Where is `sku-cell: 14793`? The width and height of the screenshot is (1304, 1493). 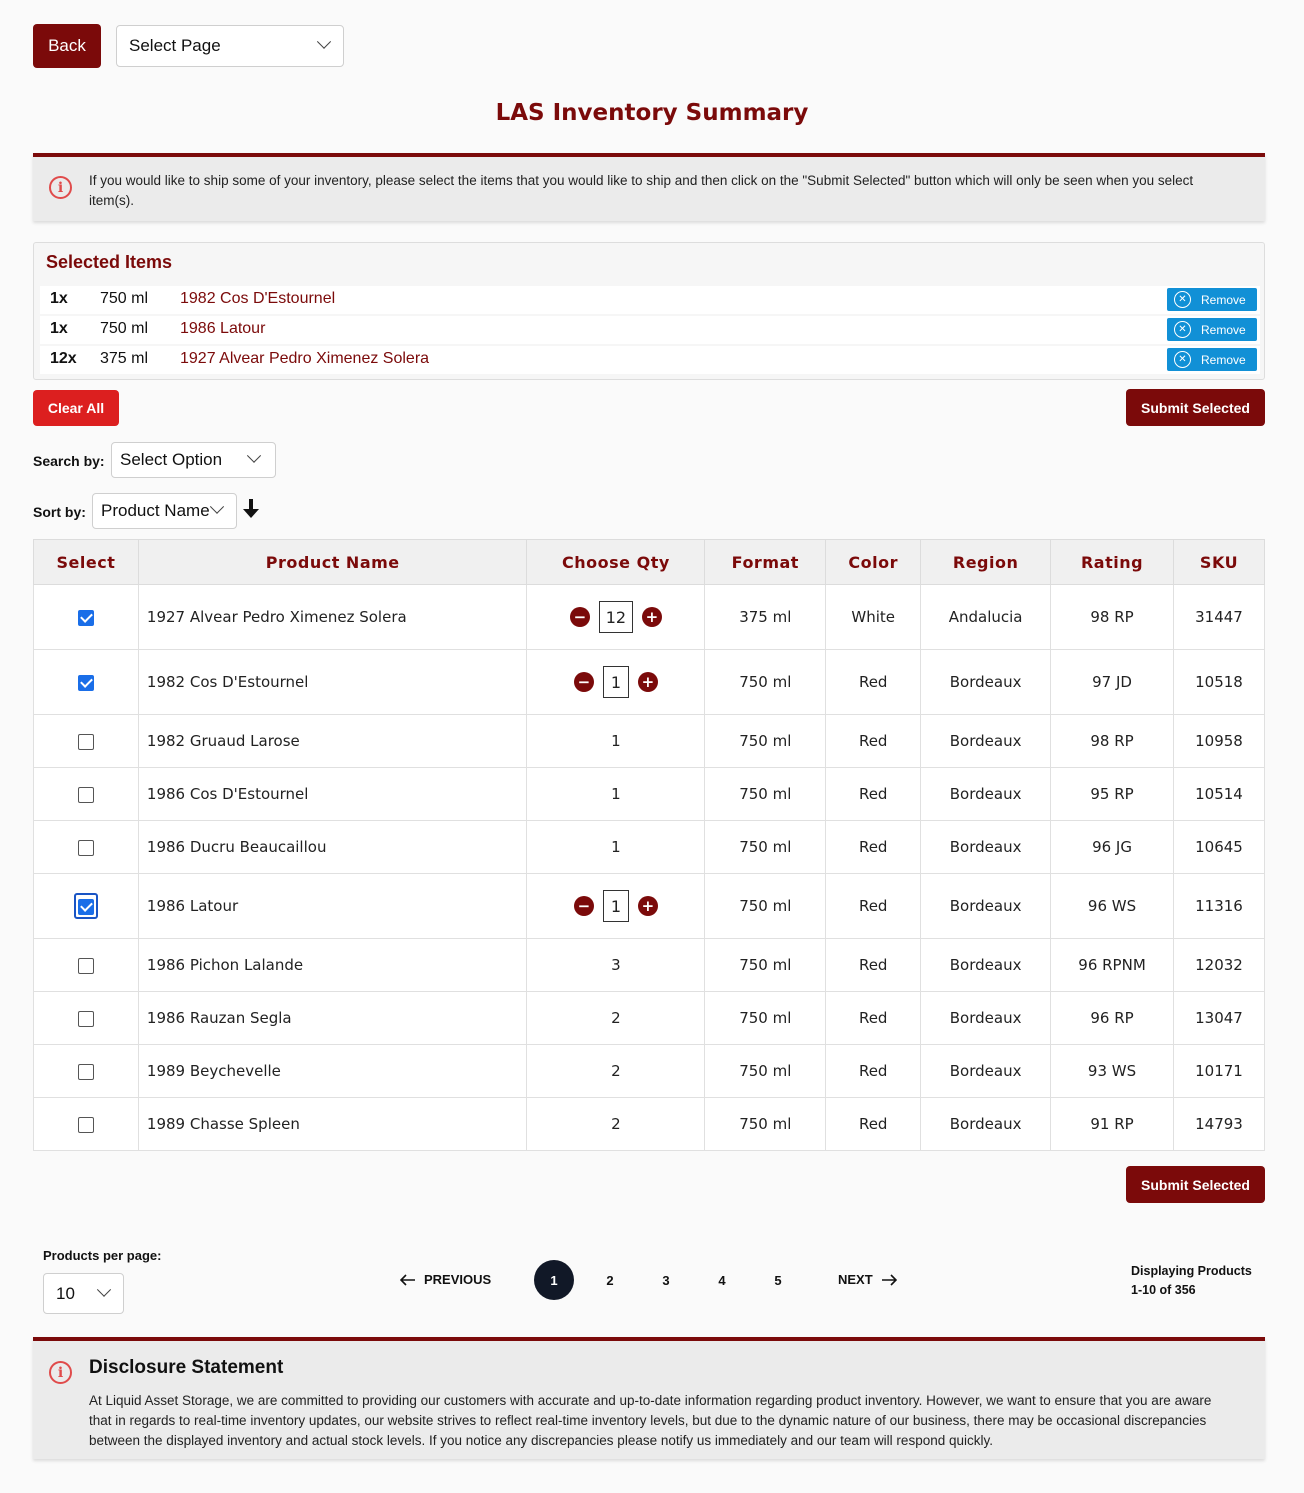 sku-cell: 14793 is located at coordinates (1219, 1124).